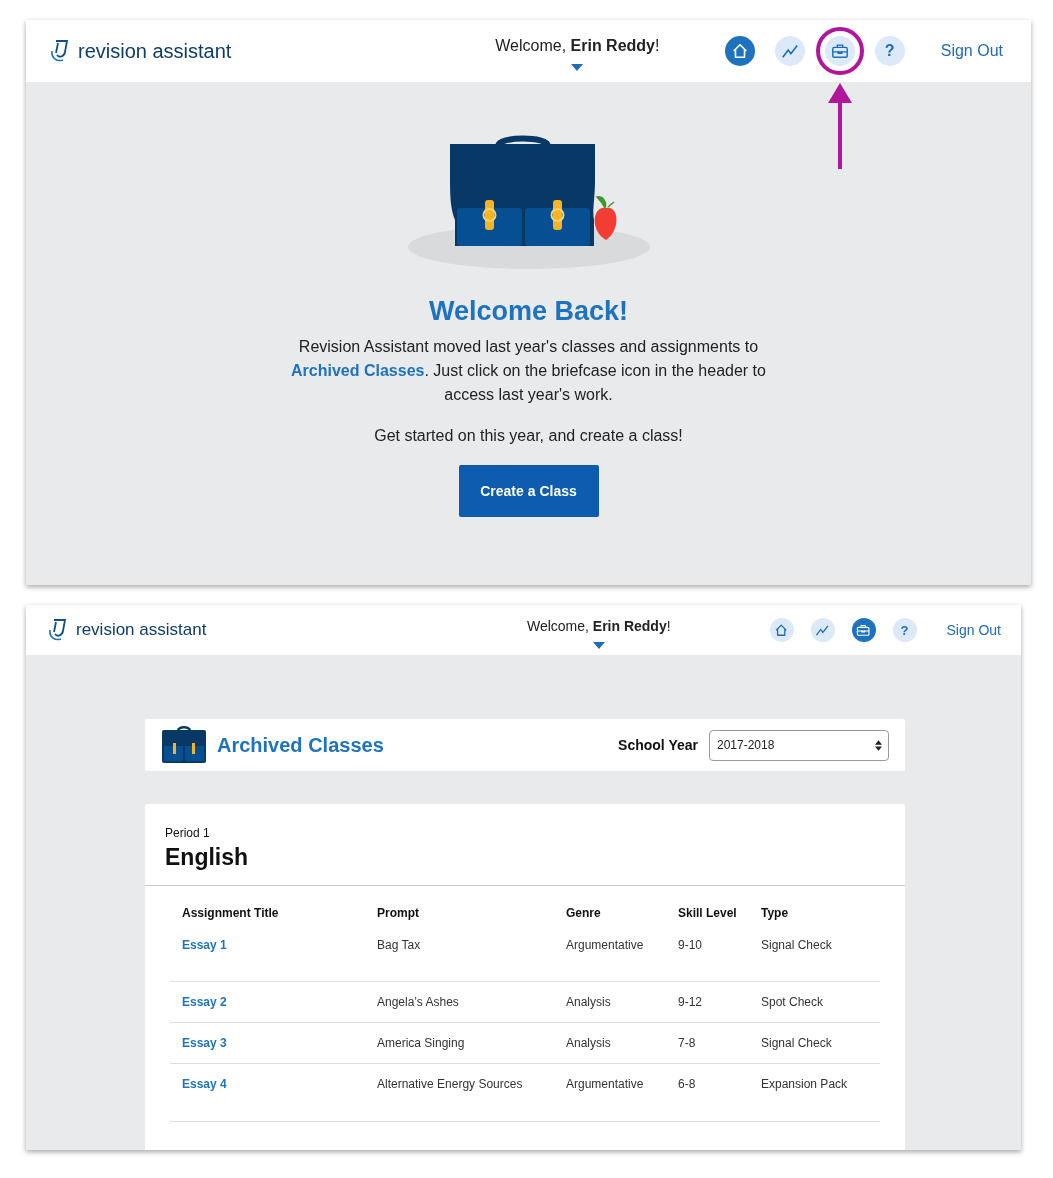 The height and width of the screenshot is (1178, 1053). What do you see at coordinates (459, 1092) in the screenshot?
I see `table-cell: Alternative Energy Sources` at bounding box center [459, 1092].